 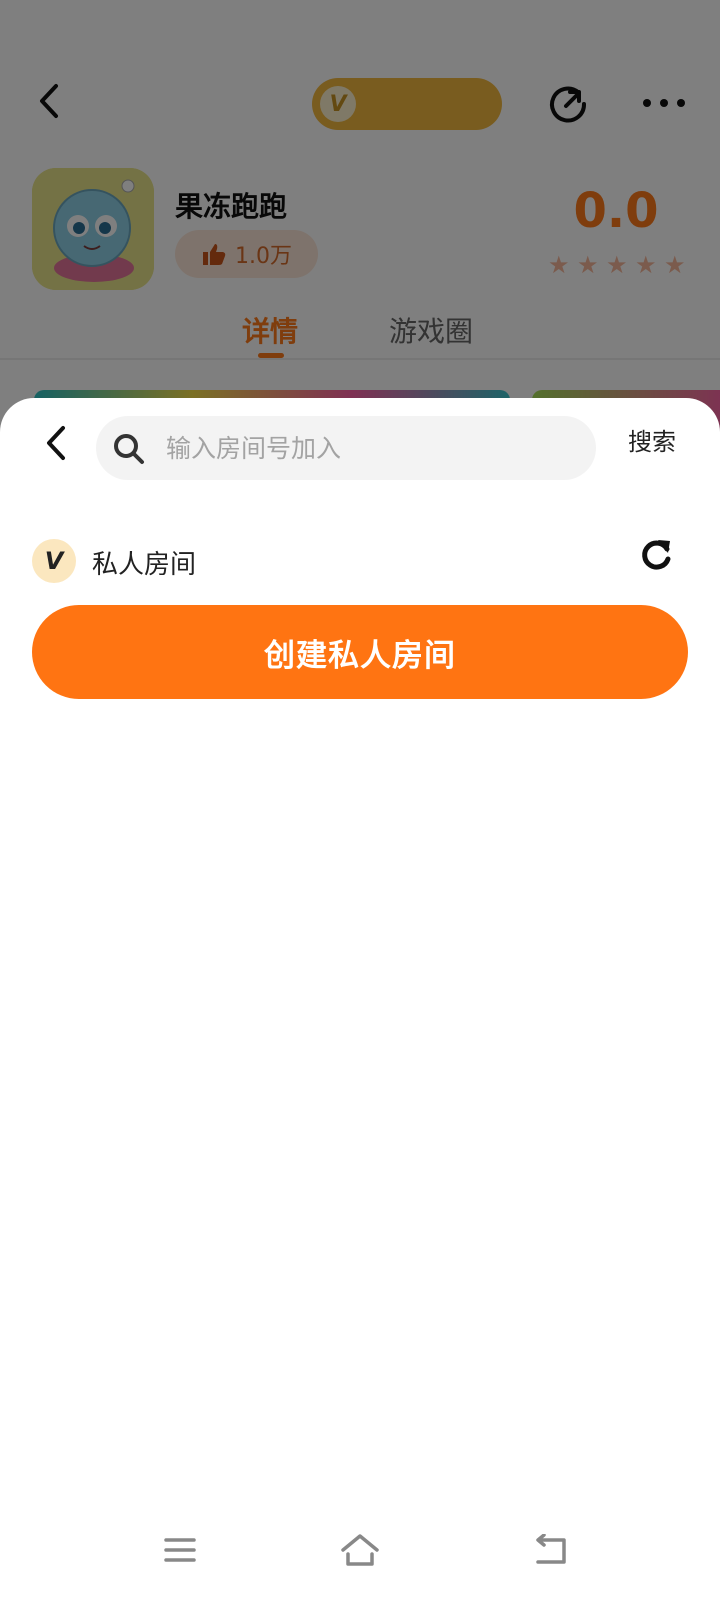 What do you see at coordinates (652, 439) in the screenshot?
I see `search-button: 搜索` at bounding box center [652, 439].